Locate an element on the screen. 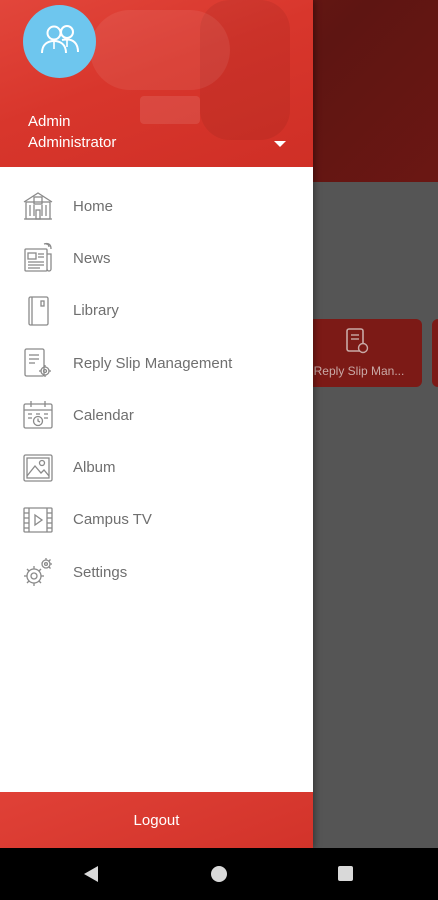 The image size is (438, 900). user-role: Administrator is located at coordinates (72, 142).